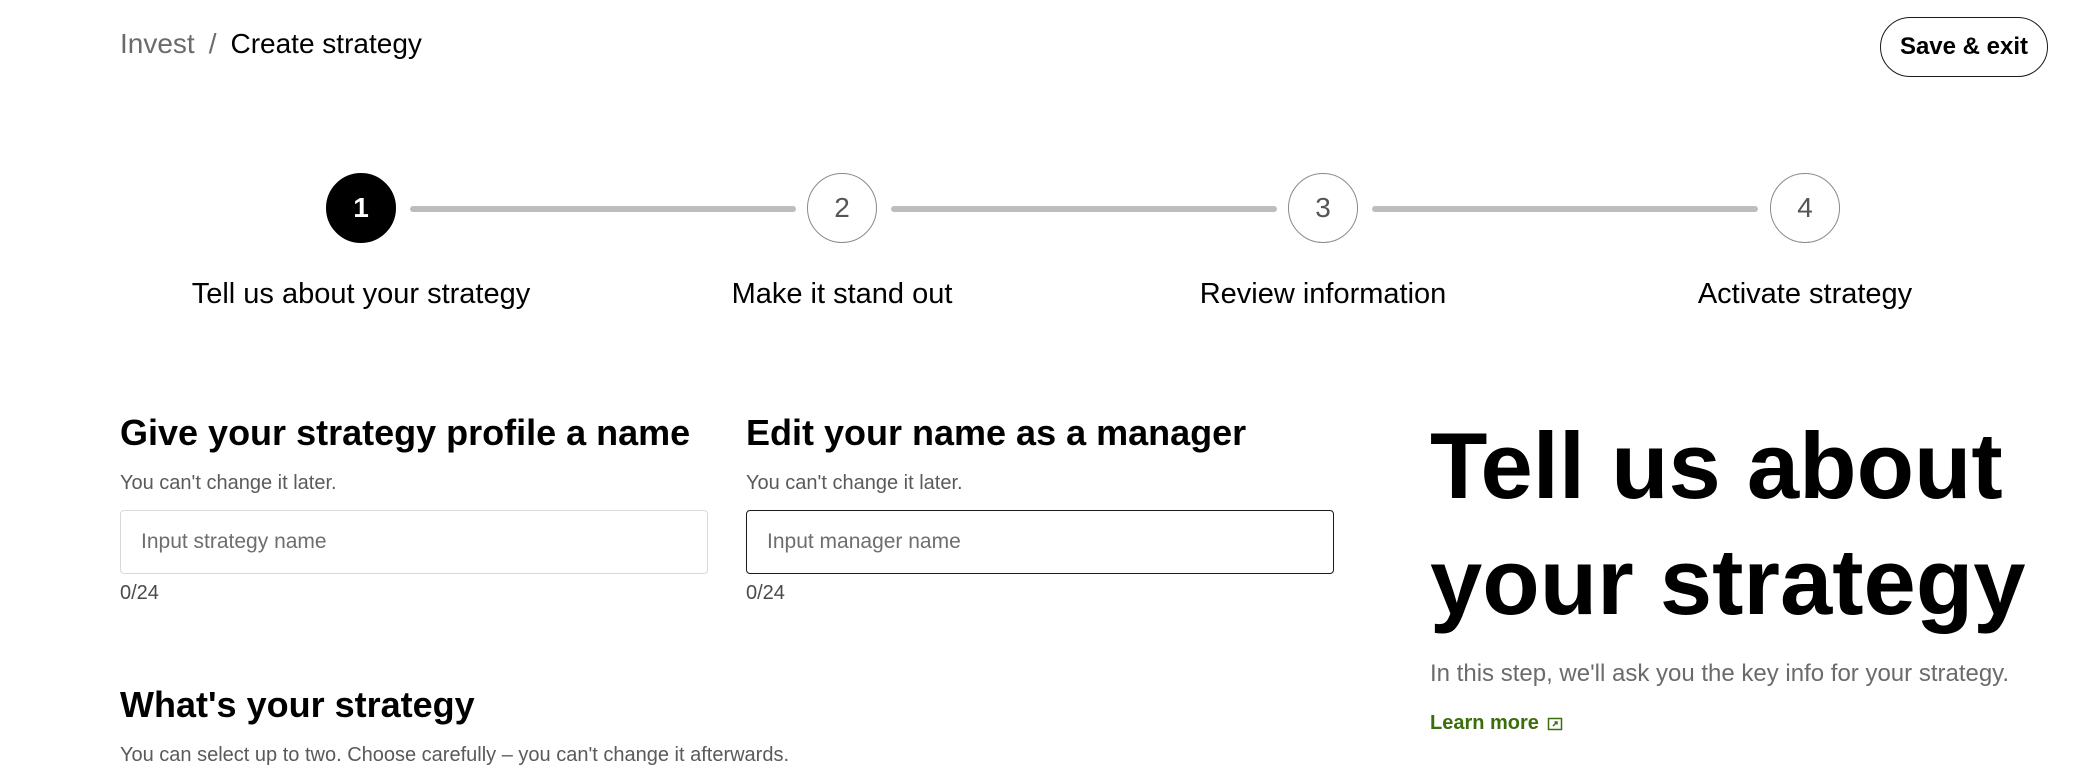 This screenshot has height=774, width=2084. I want to click on strategy-name-input, so click(414, 542).